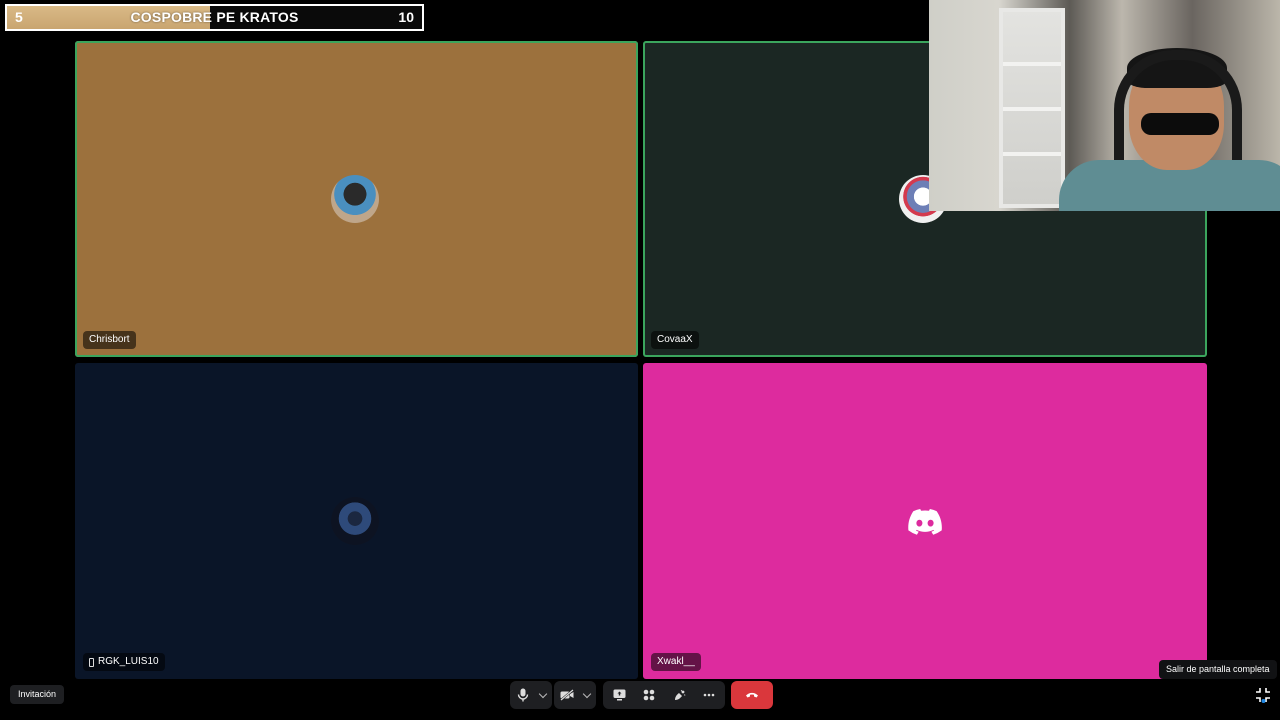 The width and height of the screenshot is (1280, 720). I want to click on participant-nametag: CovaaX, so click(675, 340).